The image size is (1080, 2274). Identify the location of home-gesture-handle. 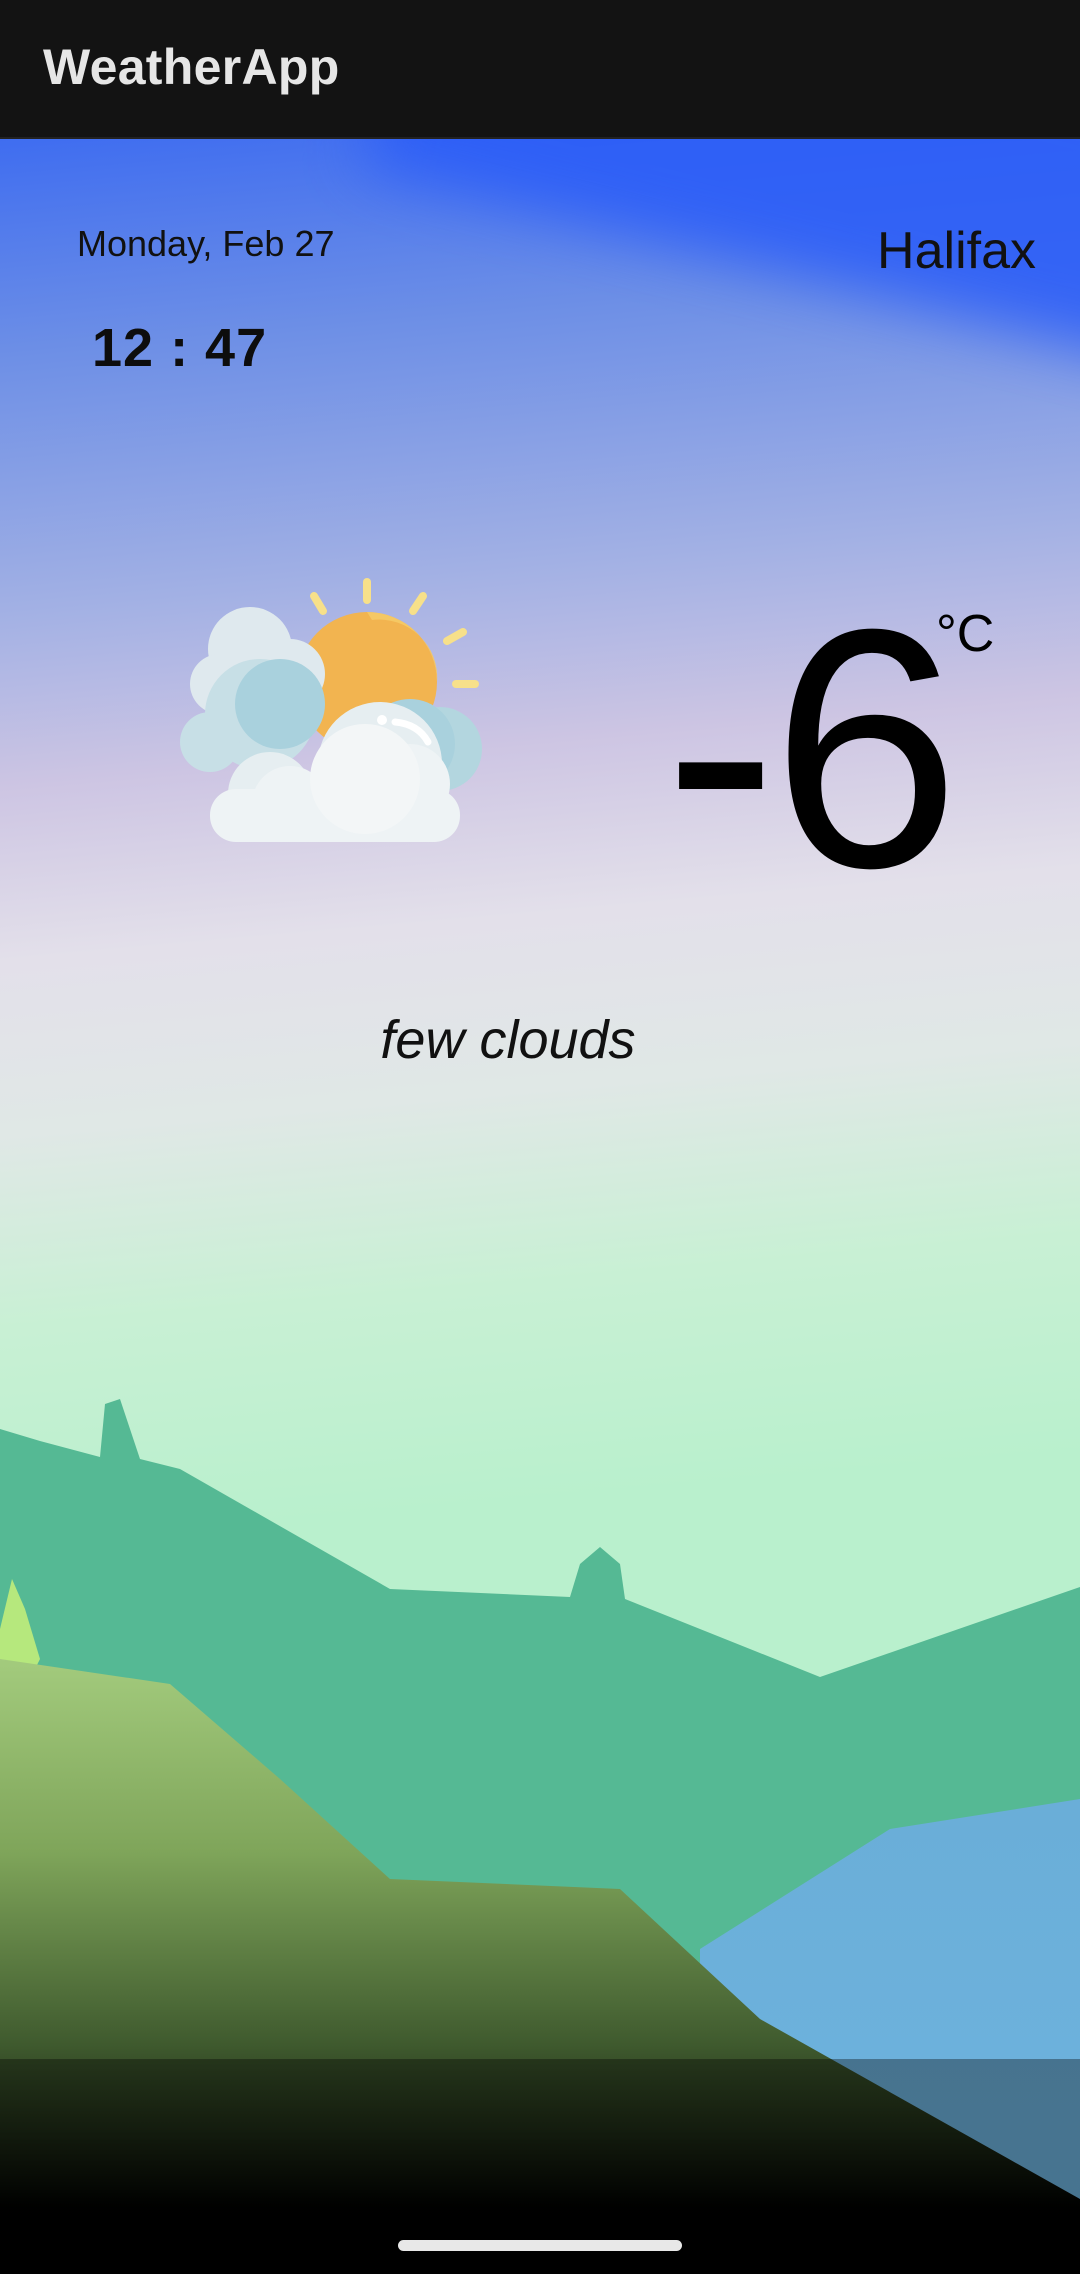
(540, 2245).